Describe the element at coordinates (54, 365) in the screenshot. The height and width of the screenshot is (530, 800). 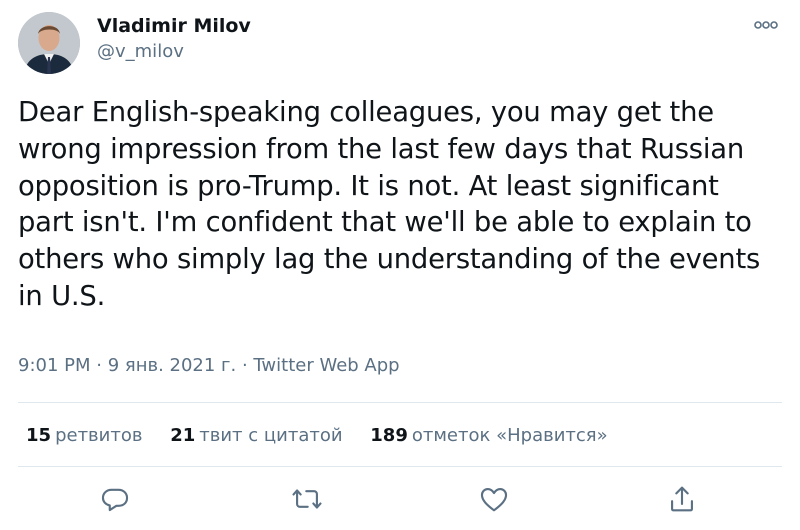
I see `tweet-time: 9:01 PM` at that location.